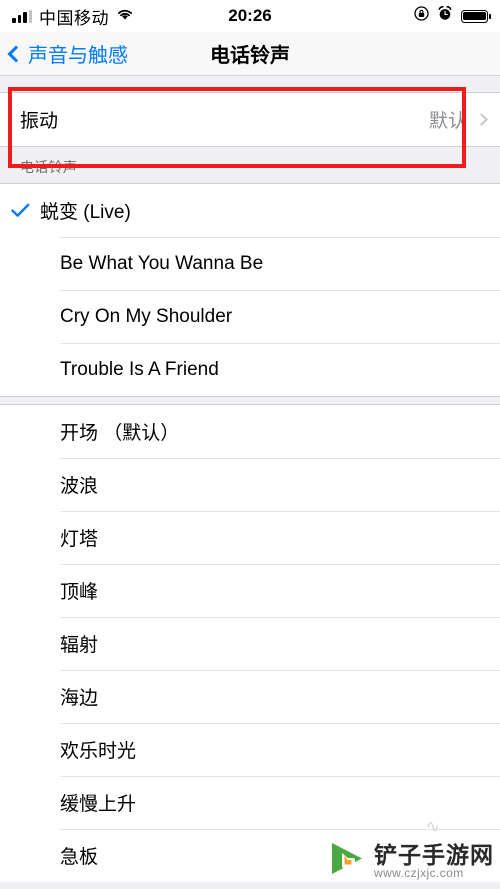 The width and height of the screenshot is (500, 889). Describe the element at coordinates (125, 16) in the screenshot. I see `wifi-icon` at that location.